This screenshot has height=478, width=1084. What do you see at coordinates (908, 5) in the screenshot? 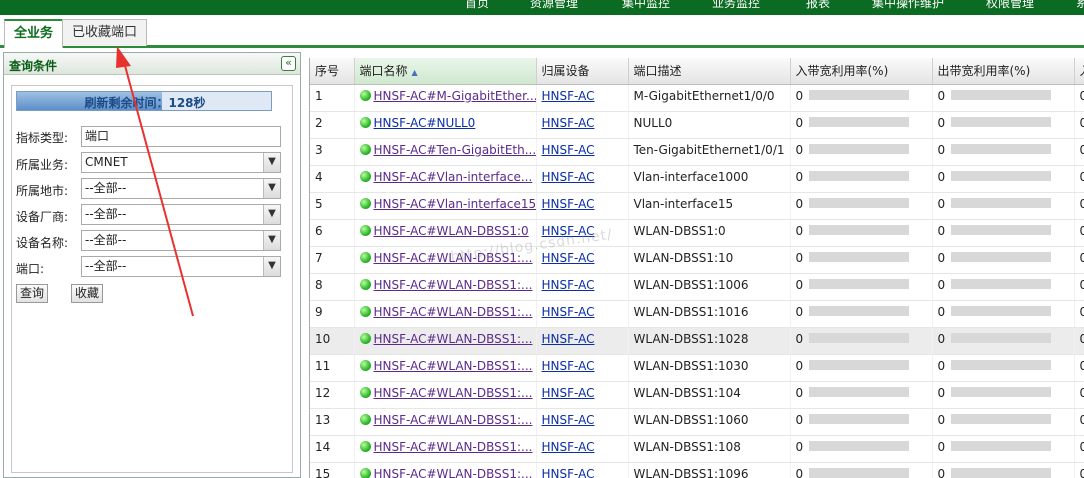
I see `nav-item-operations: 集中操作维护` at bounding box center [908, 5].